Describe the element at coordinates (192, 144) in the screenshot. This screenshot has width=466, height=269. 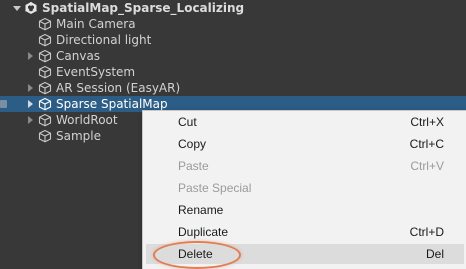
I see `menu-item-label: Copy` at that location.